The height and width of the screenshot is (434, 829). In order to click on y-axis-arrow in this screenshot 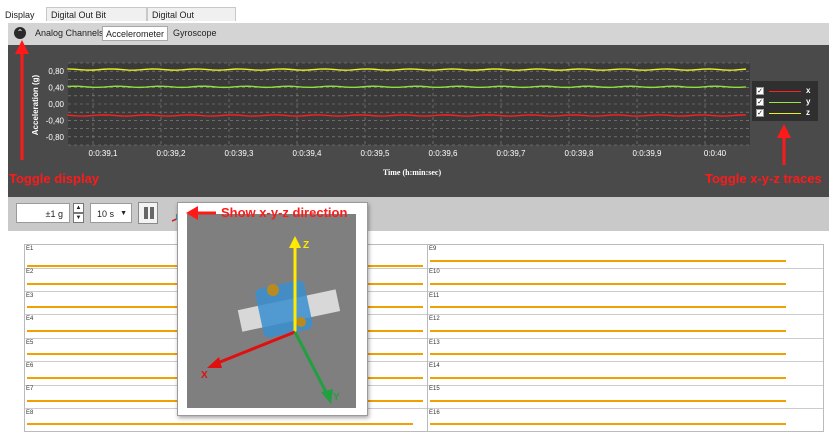, I will do `click(311, 363)`.